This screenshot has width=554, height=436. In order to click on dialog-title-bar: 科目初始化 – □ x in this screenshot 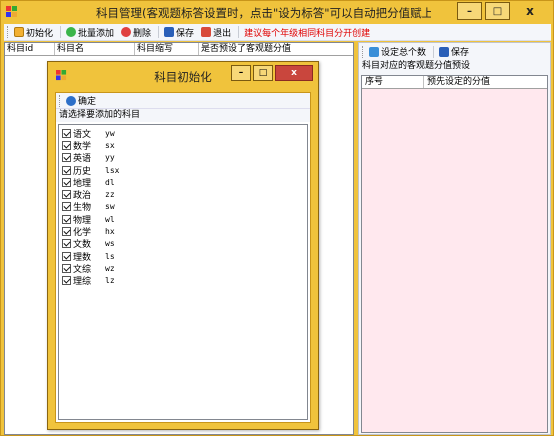, I will do `click(183, 74)`.